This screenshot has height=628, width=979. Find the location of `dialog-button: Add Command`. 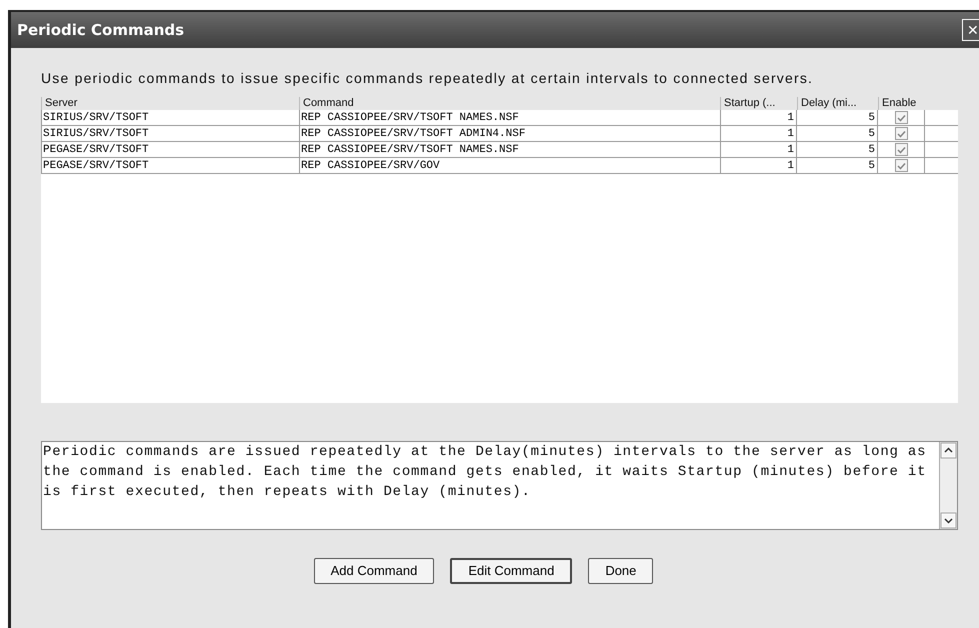

dialog-button: Add Command is located at coordinates (374, 571).